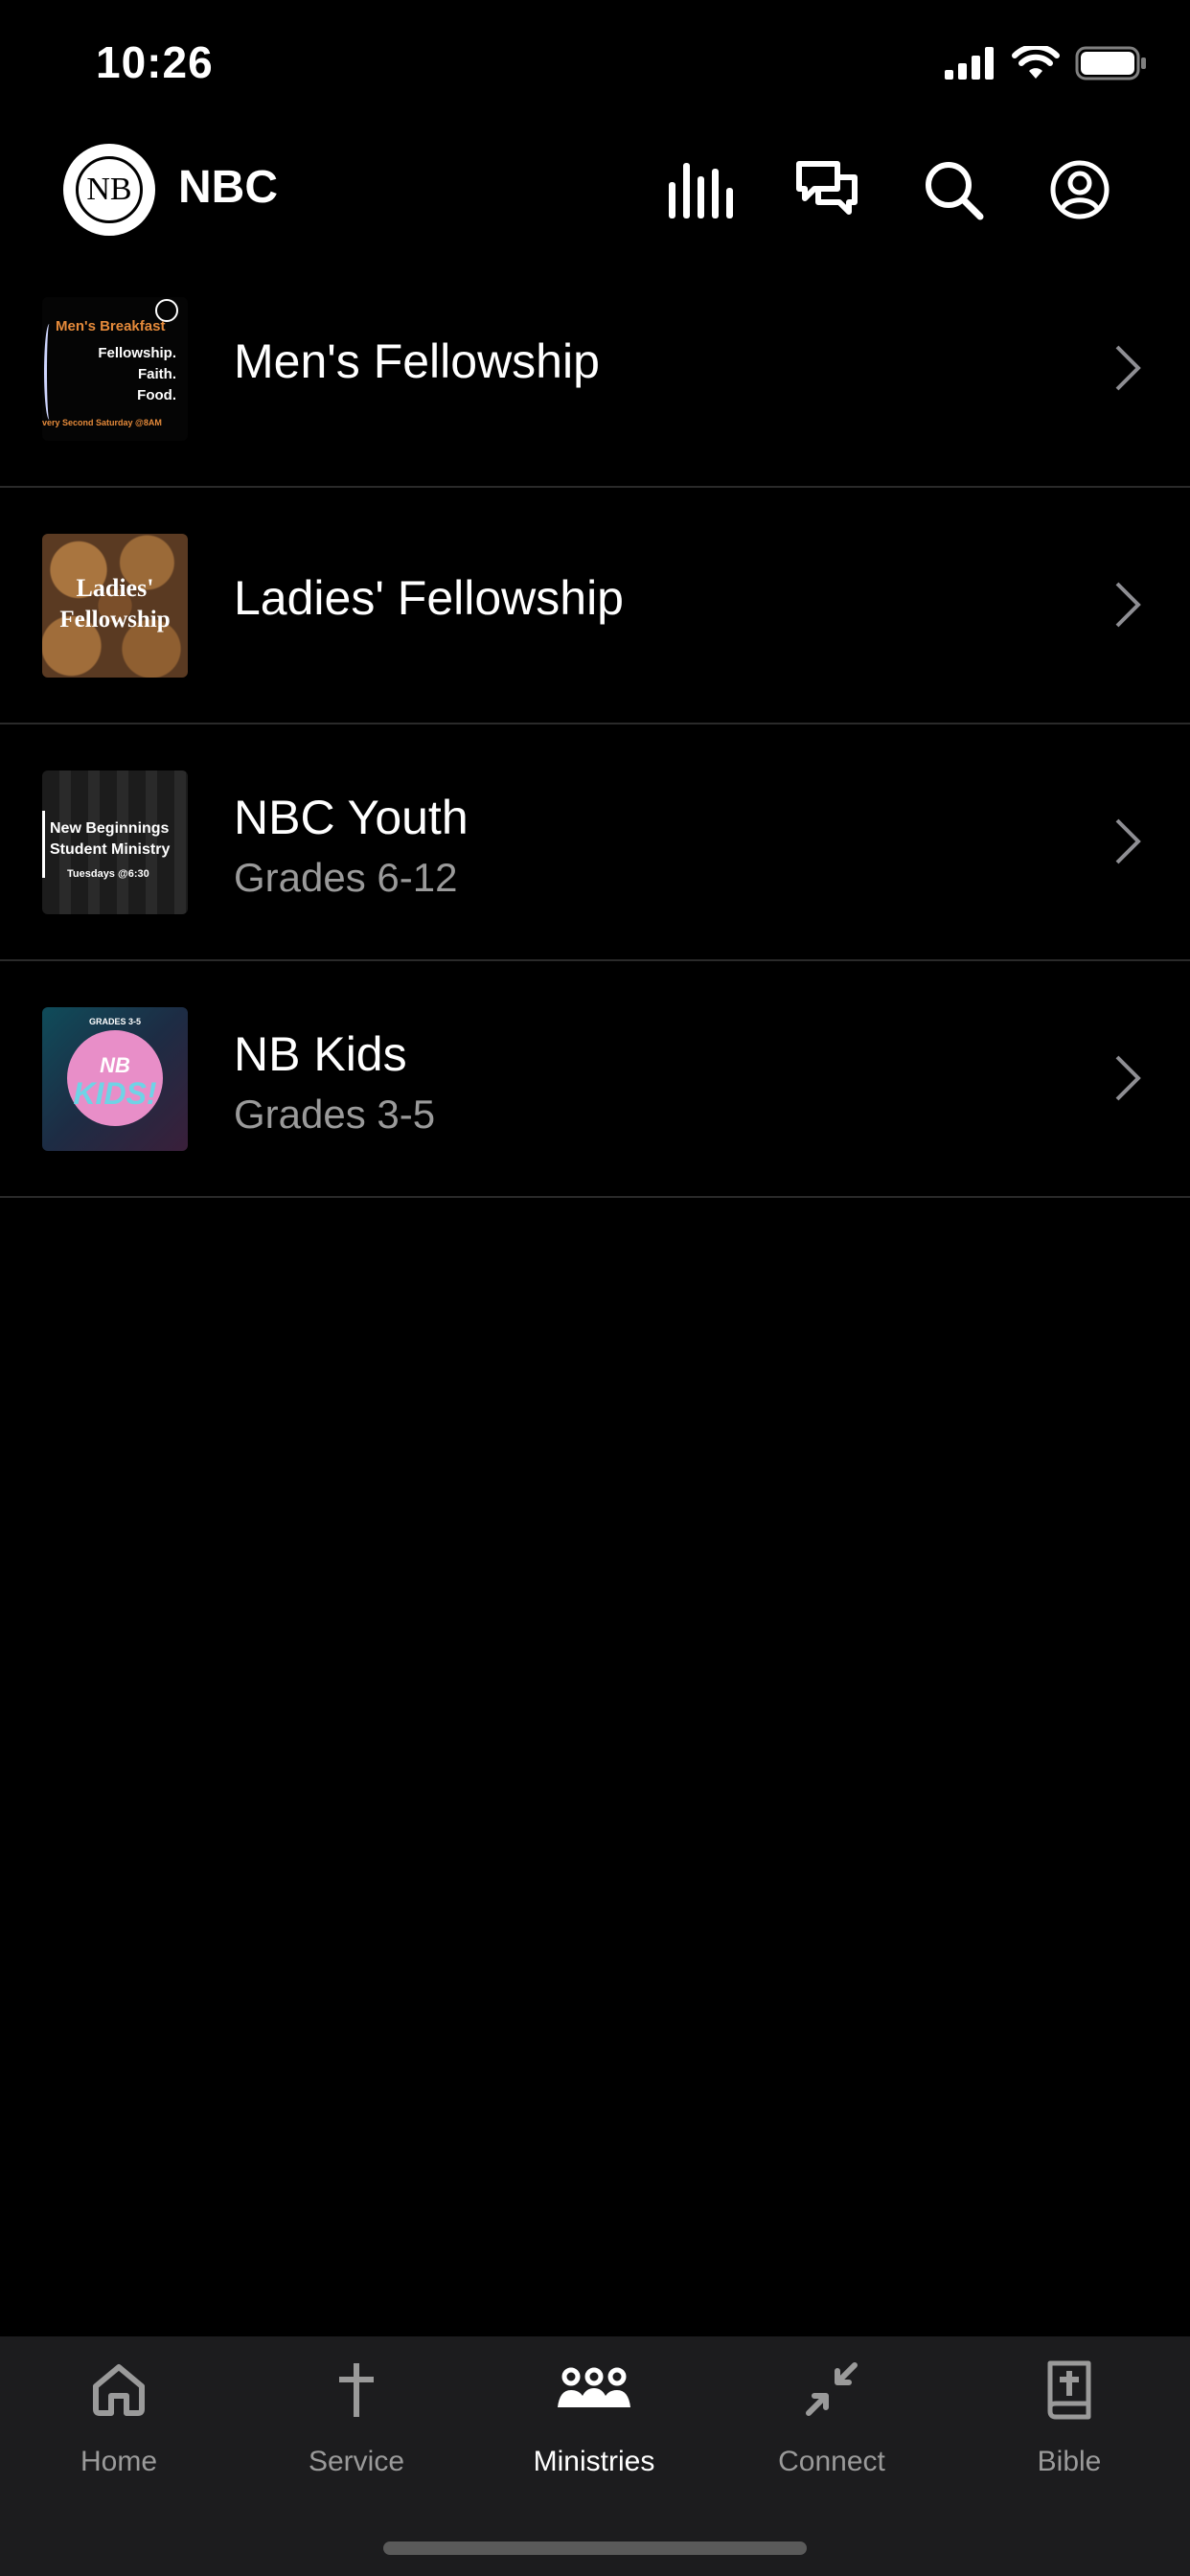  I want to click on home-indicator, so click(595, 2548).